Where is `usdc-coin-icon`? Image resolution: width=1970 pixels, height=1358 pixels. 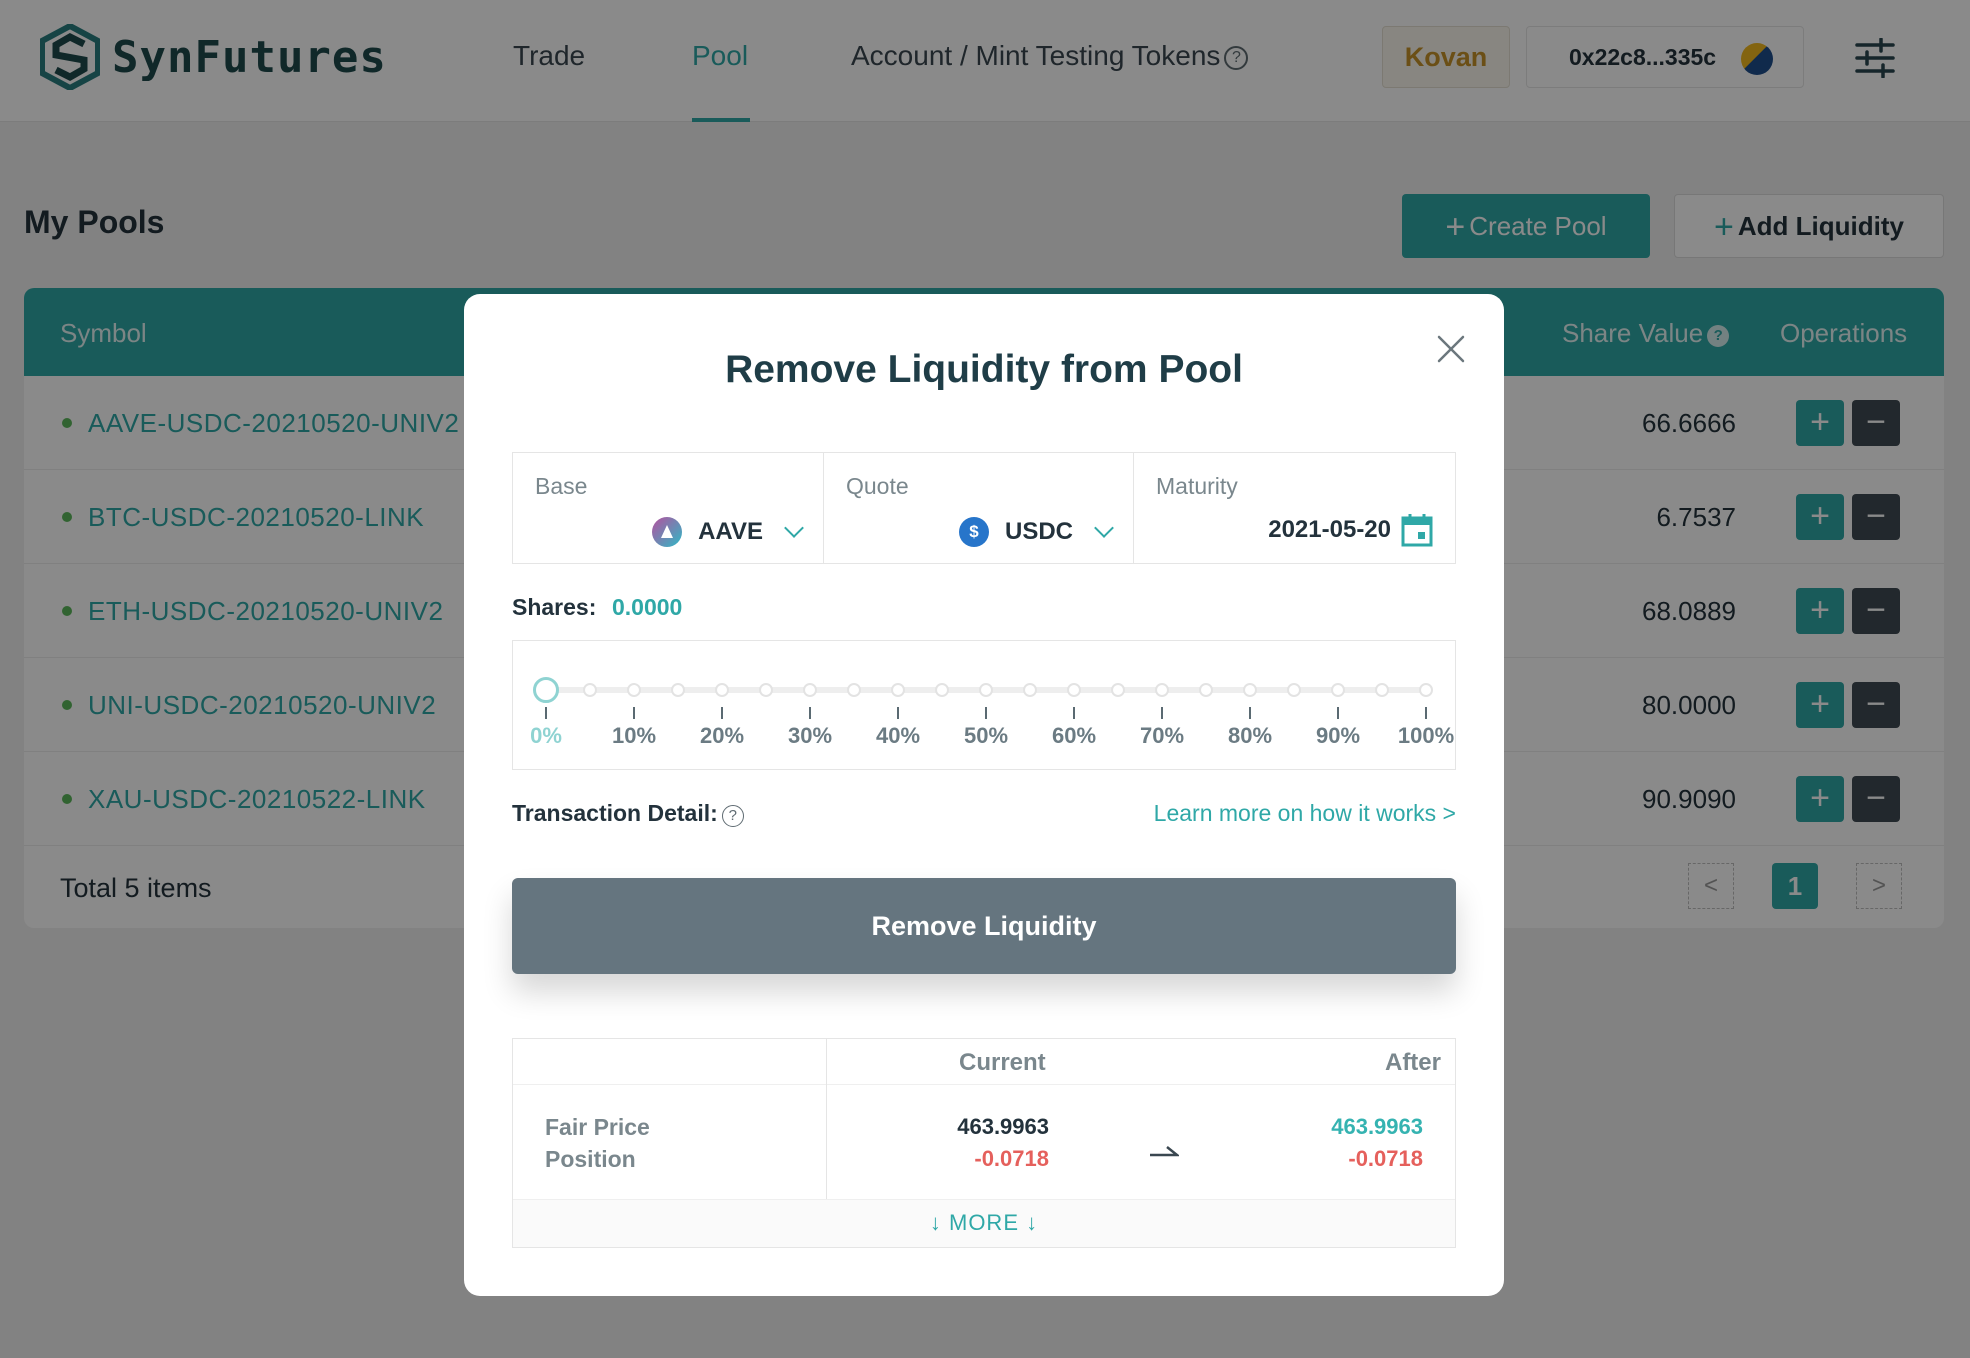 usdc-coin-icon is located at coordinates (973, 532).